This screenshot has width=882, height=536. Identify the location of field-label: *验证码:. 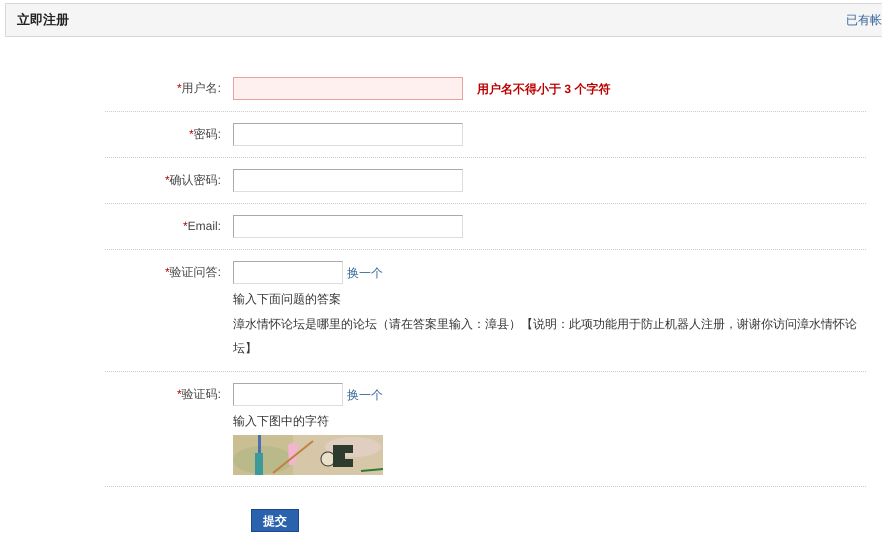
(199, 394).